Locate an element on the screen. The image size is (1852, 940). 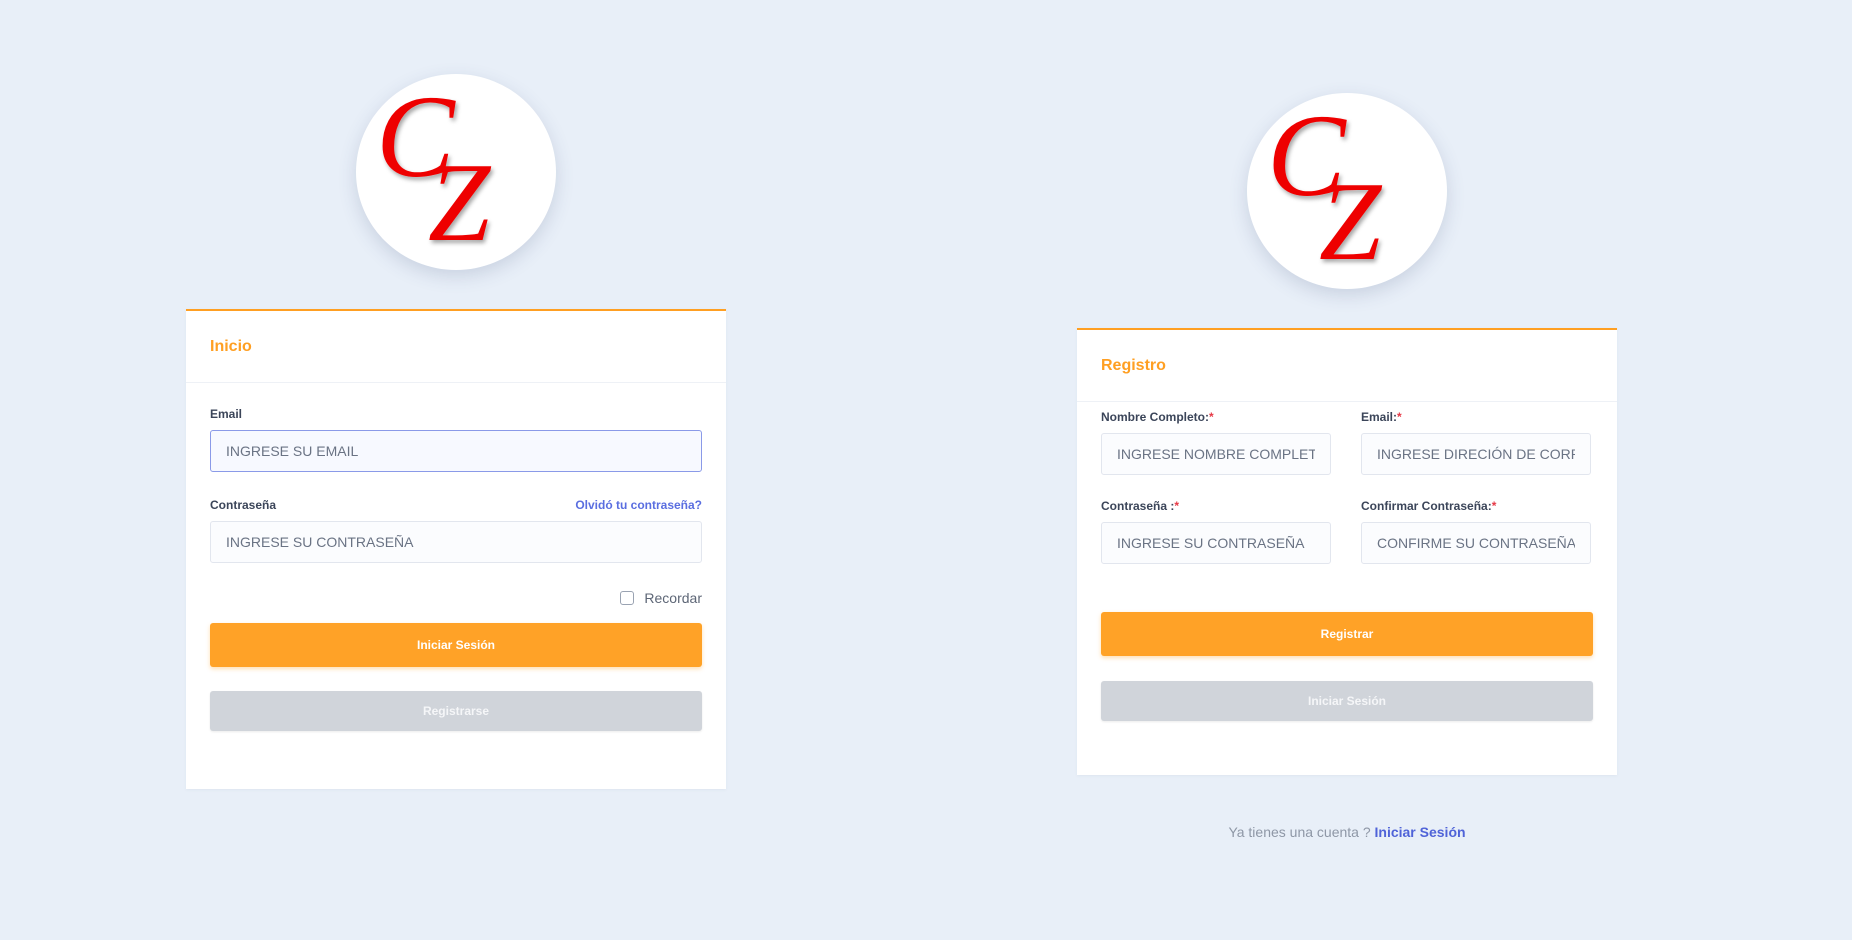
register-password-input is located at coordinates (1216, 543).